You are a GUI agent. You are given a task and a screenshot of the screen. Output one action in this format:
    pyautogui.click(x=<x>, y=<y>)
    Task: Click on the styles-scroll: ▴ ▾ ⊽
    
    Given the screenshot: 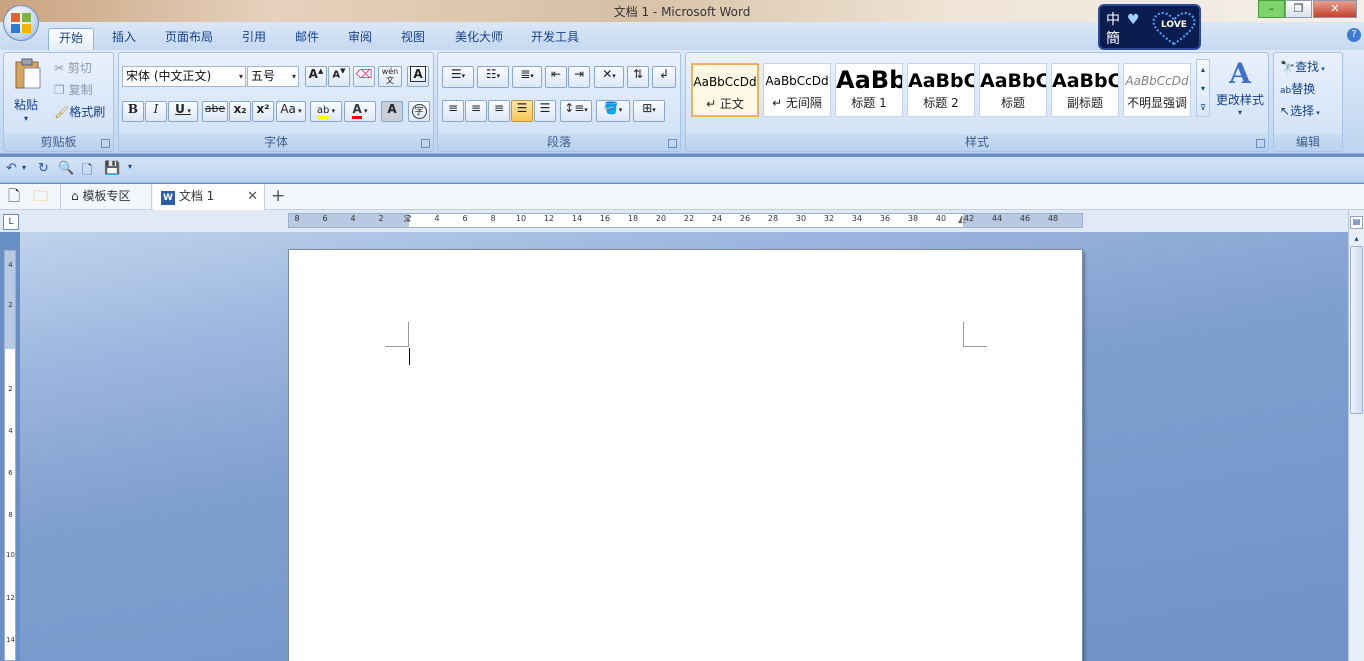 What is the action you would take?
    pyautogui.click(x=1203, y=88)
    